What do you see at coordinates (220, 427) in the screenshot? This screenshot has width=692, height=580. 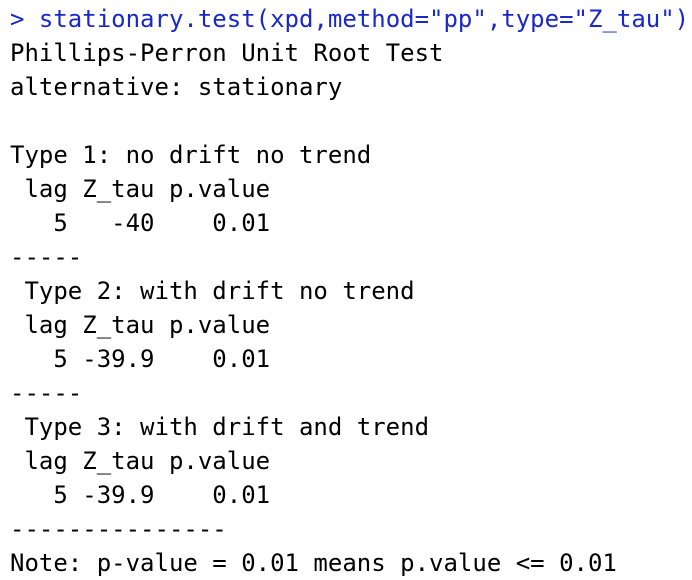 I see `type3-heading: Type 3: with drift and trend` at bounding box center [220, 427].